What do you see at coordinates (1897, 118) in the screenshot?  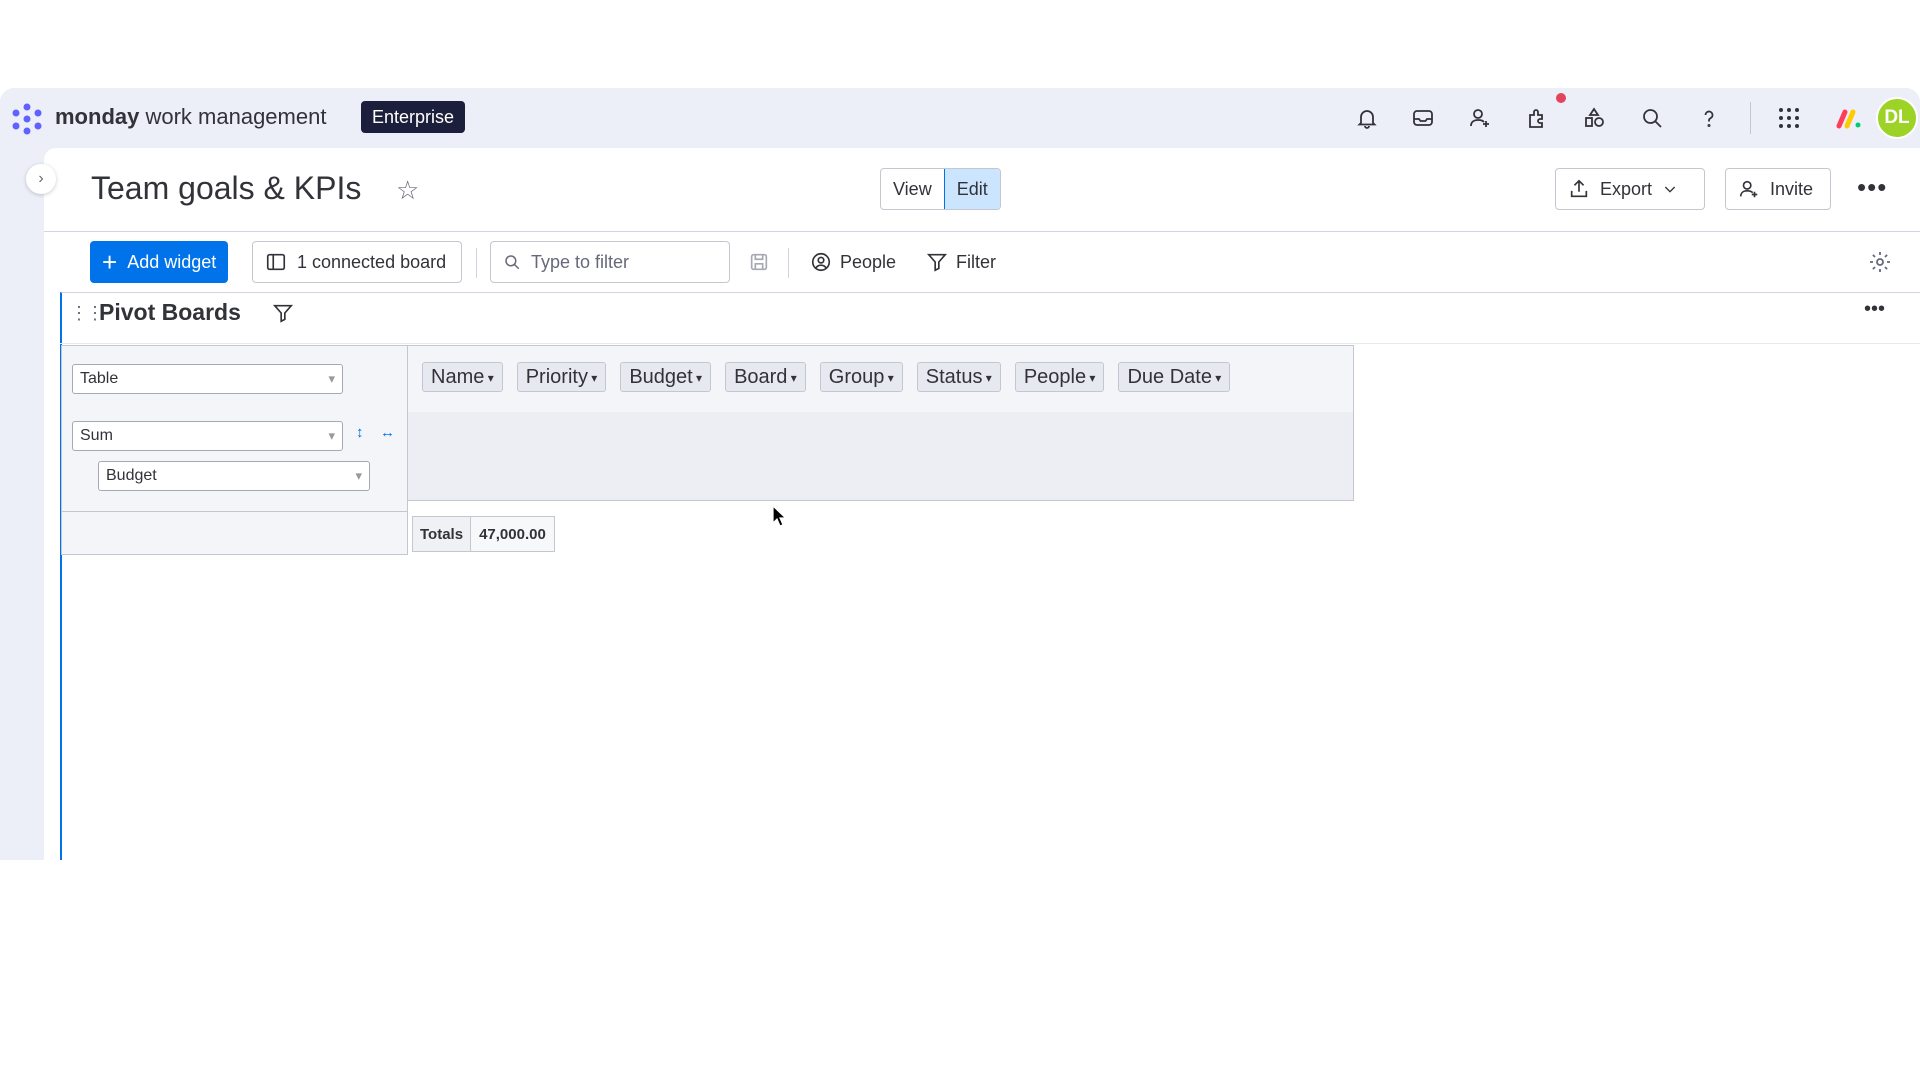 I see `avatar: DL` at bounding box center [1897, 118].